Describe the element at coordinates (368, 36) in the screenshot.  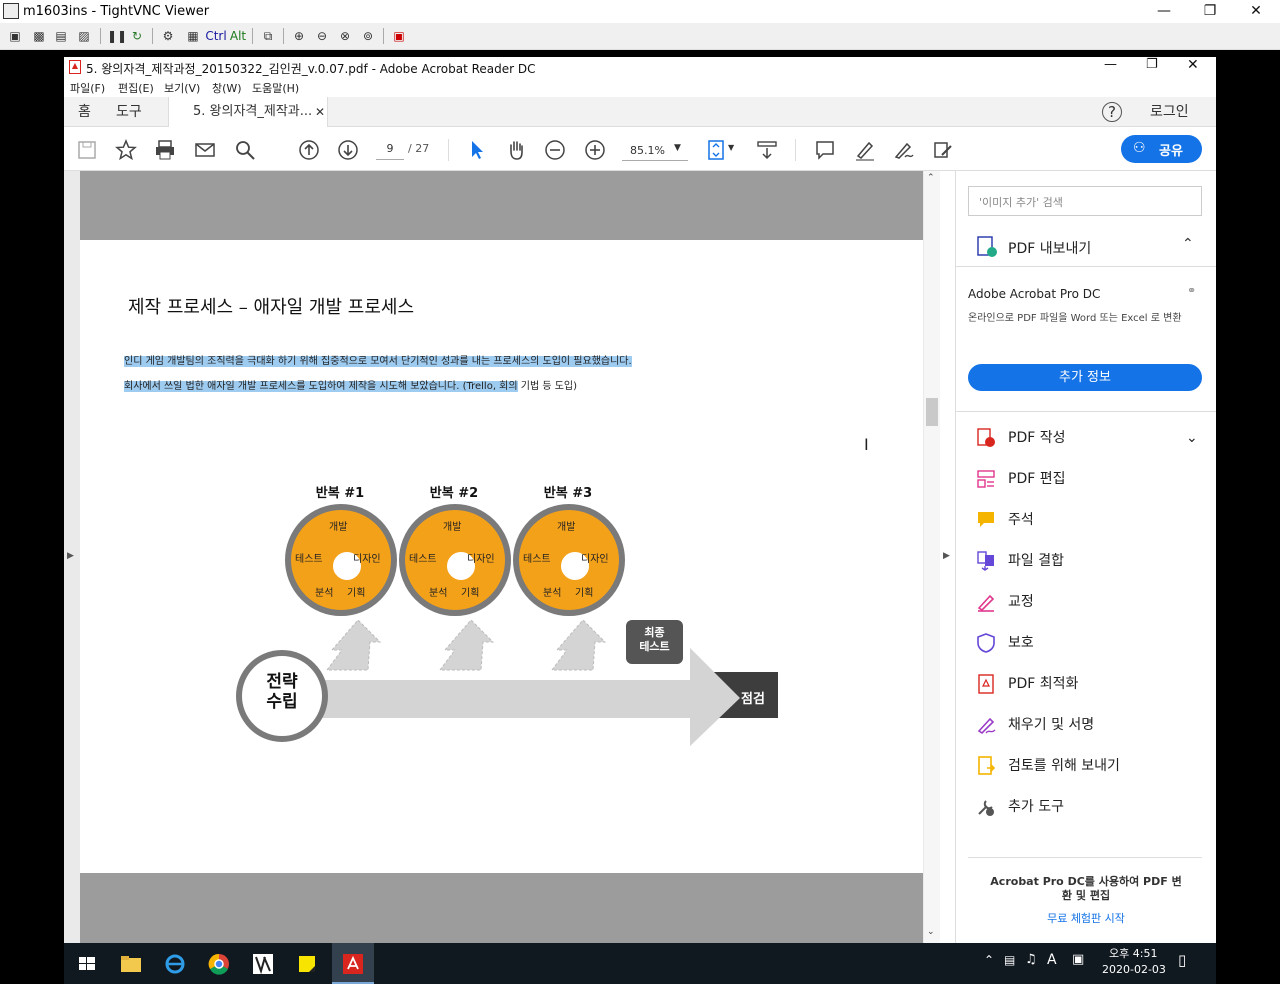
I see `zoom-fit-icon: ⊚` at that location.